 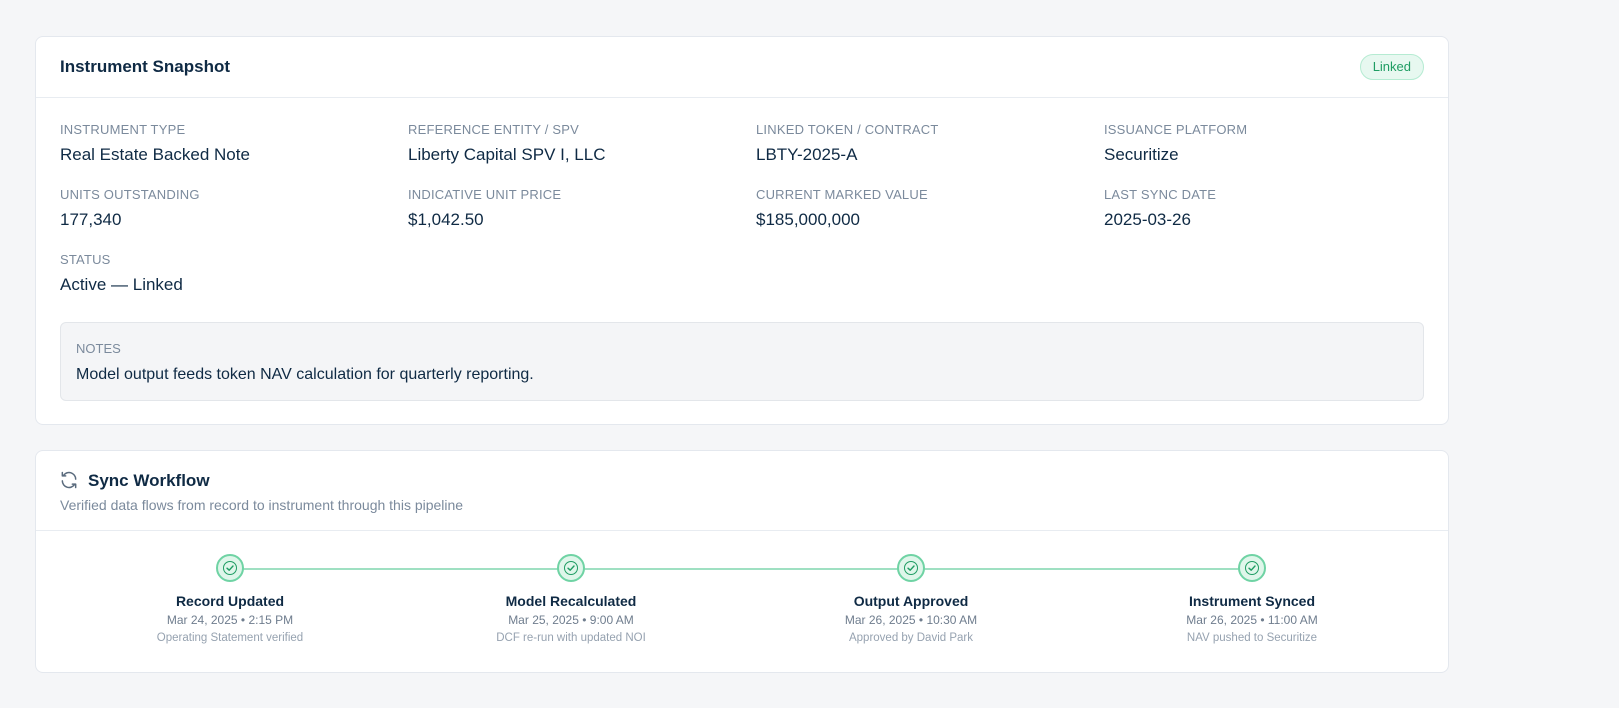 I want to click on field-value: Securitize, so click(x=1141, y=154).